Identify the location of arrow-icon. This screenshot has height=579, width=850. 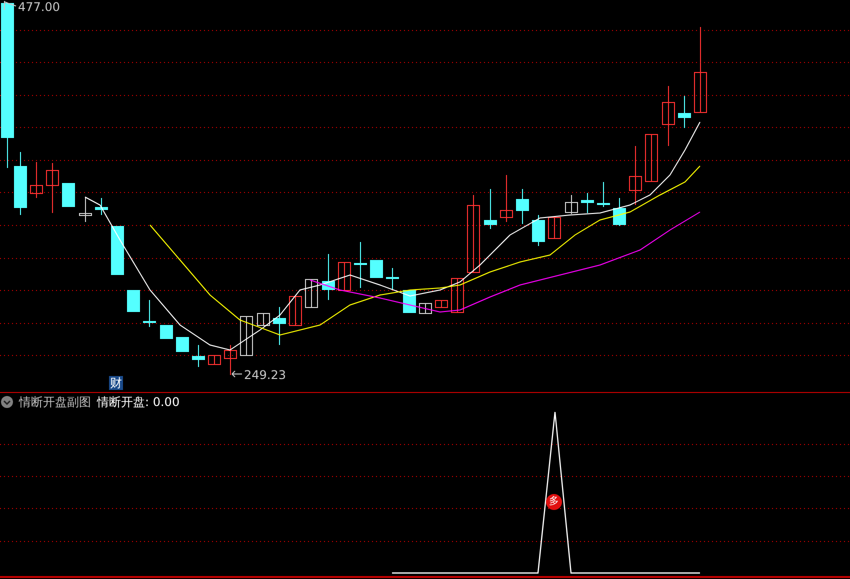
(237, 374).